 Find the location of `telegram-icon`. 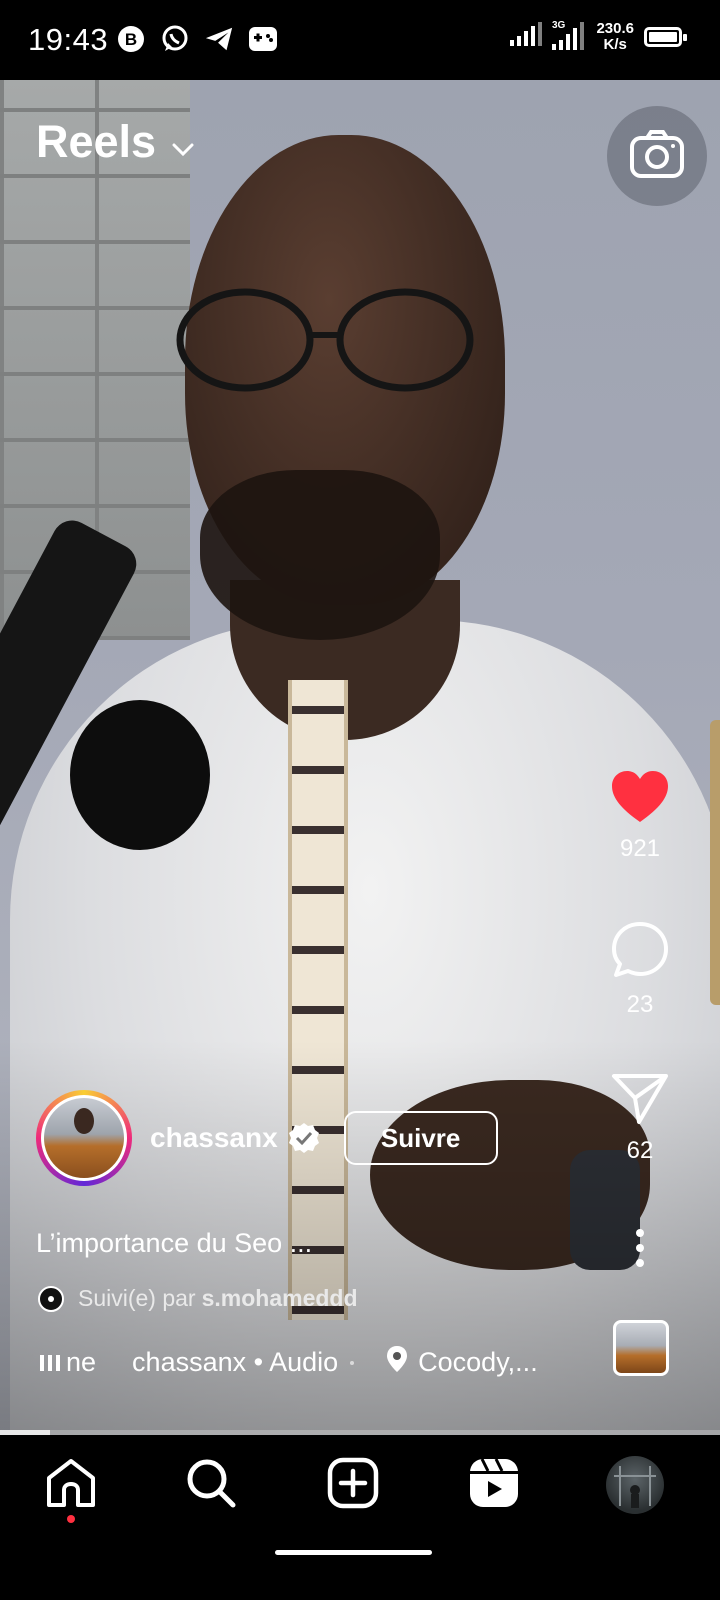

telegram-icon is located at coordinates (219, 39).